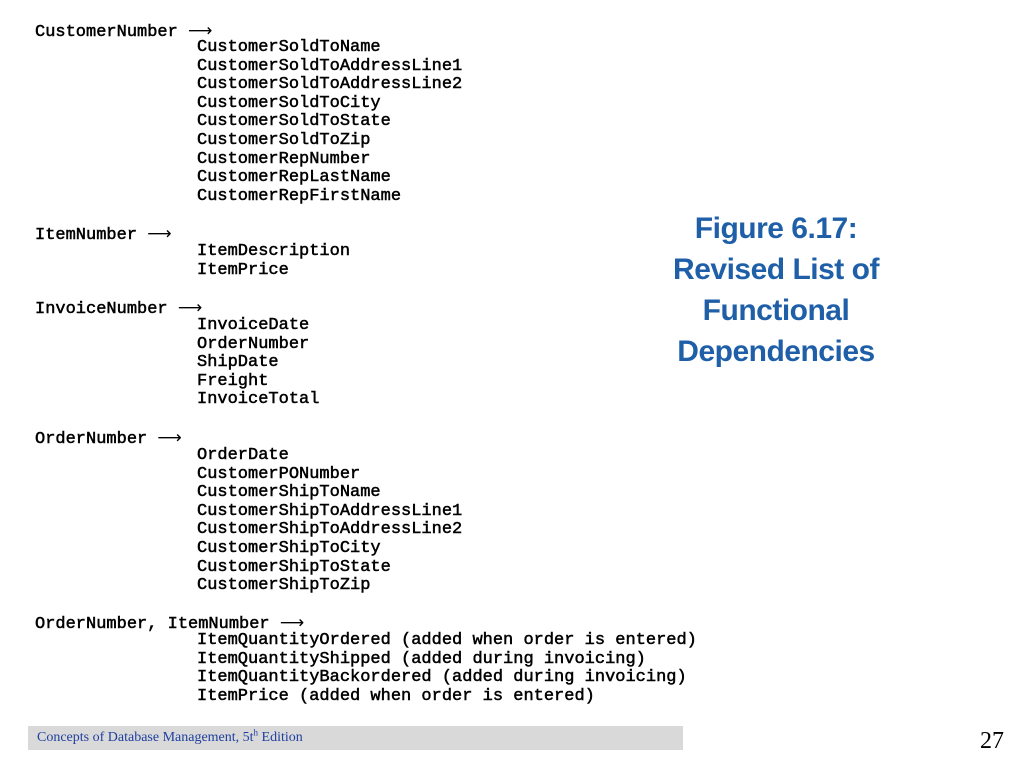  What do you see at coordinates (289, 47) in the screenshot?
I see `dependent-item: CustomerSoldToName` at bounding box center [289, 47].